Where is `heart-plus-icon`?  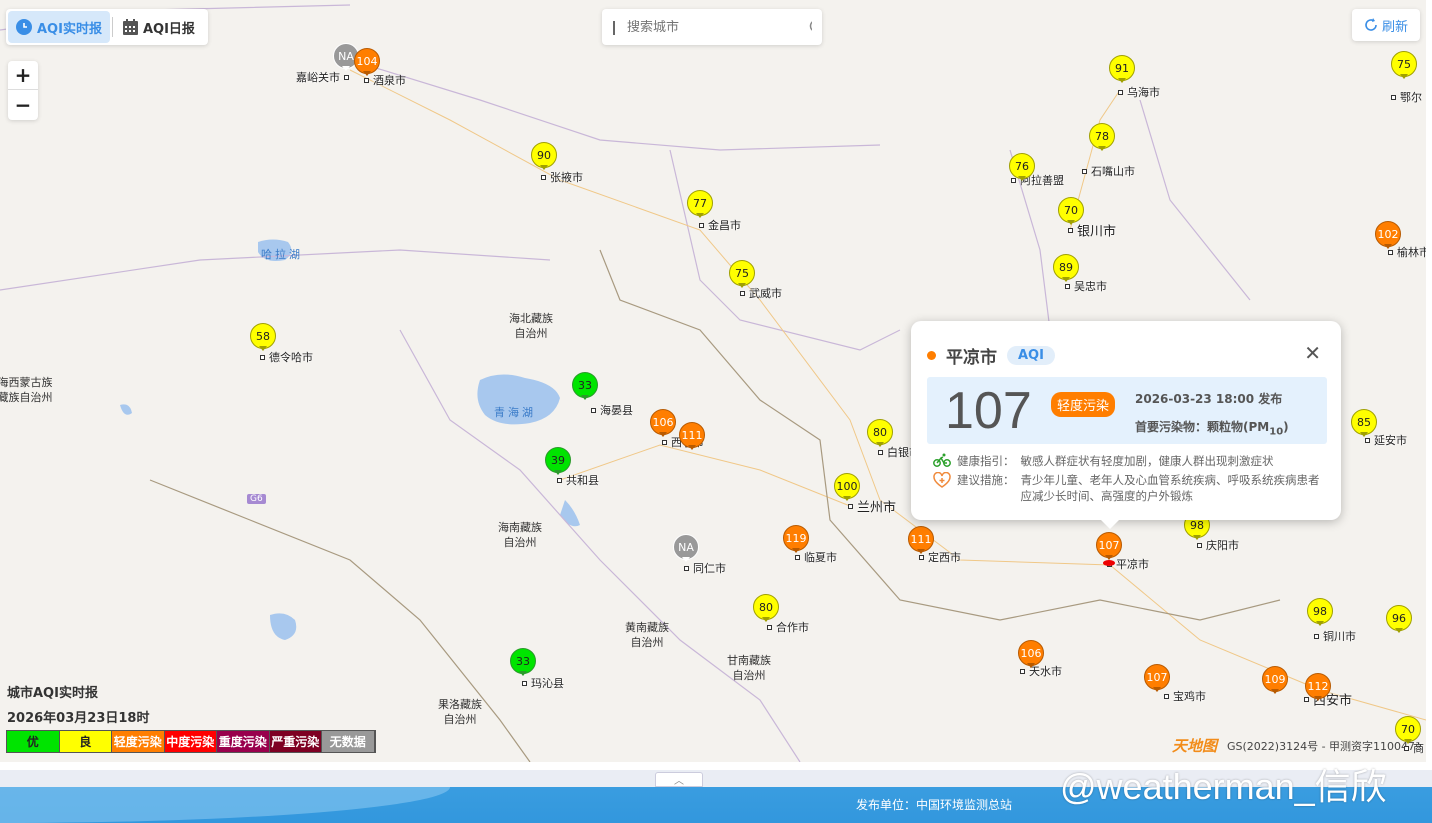 heart-plus-icon is located at coordinates (942, 480).